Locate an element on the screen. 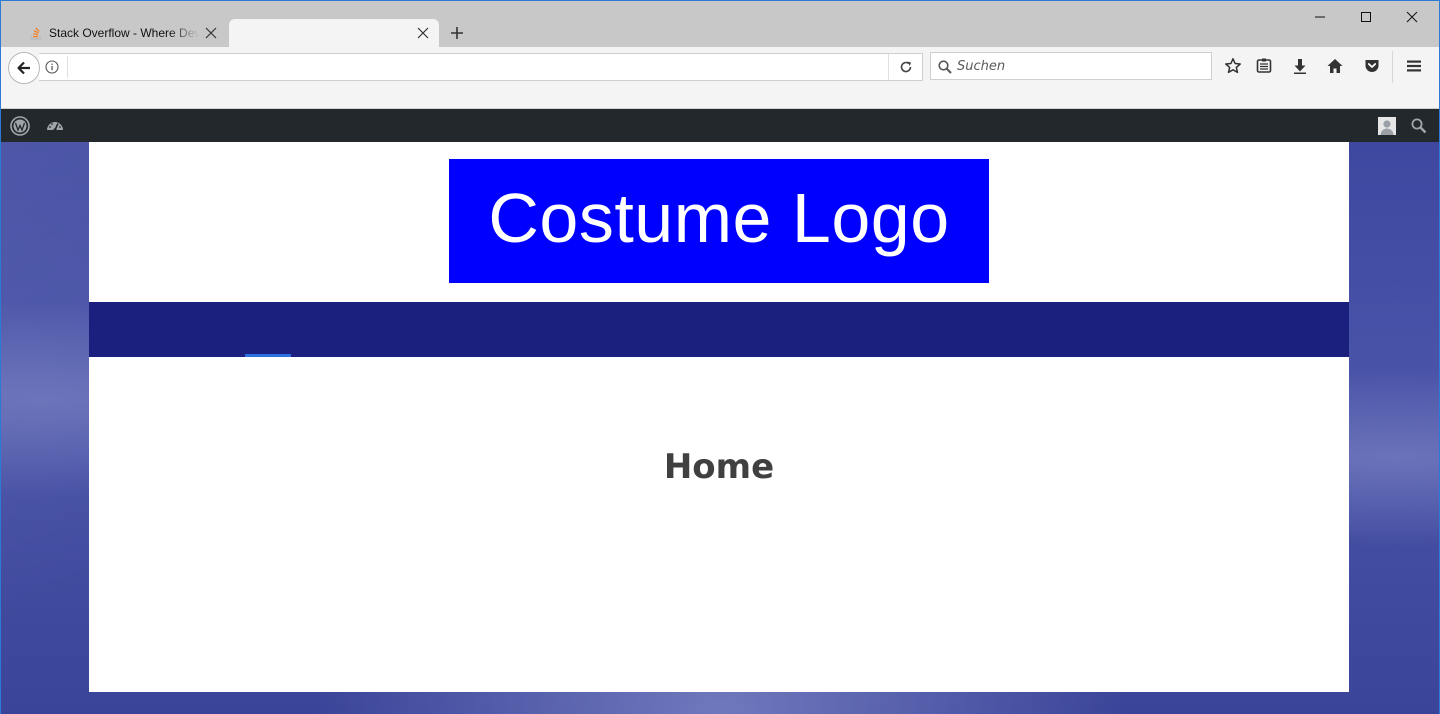 The image size is (1440, 714). search-icon is located at coordinates (945, 67).